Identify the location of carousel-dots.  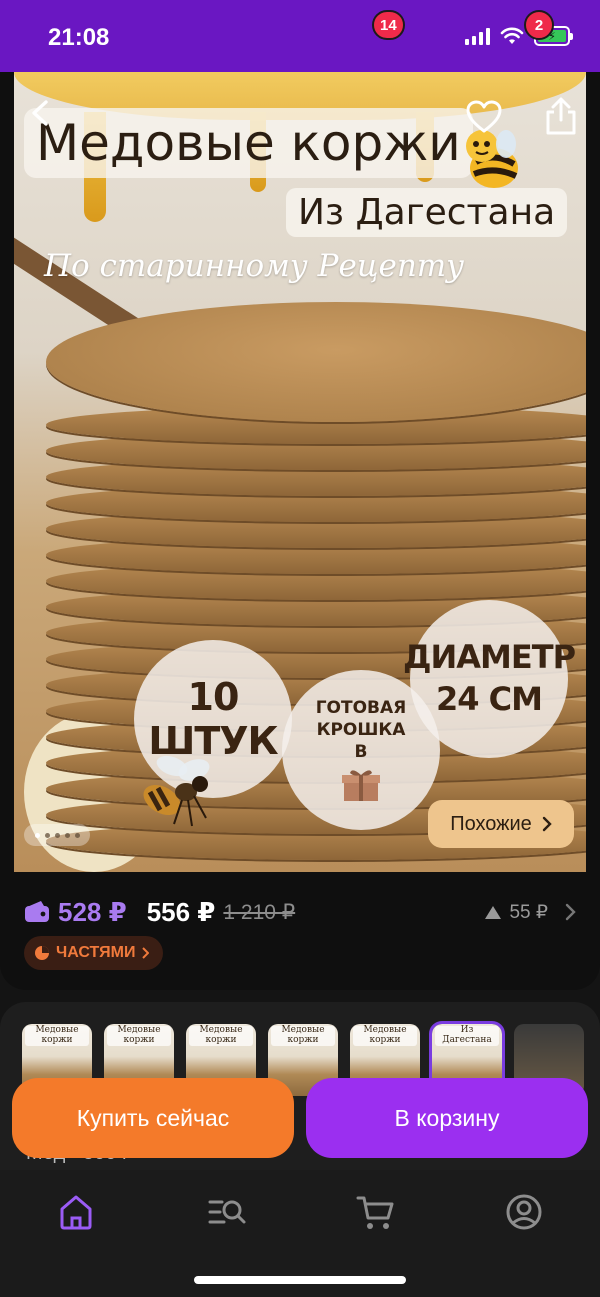
(57, 835).